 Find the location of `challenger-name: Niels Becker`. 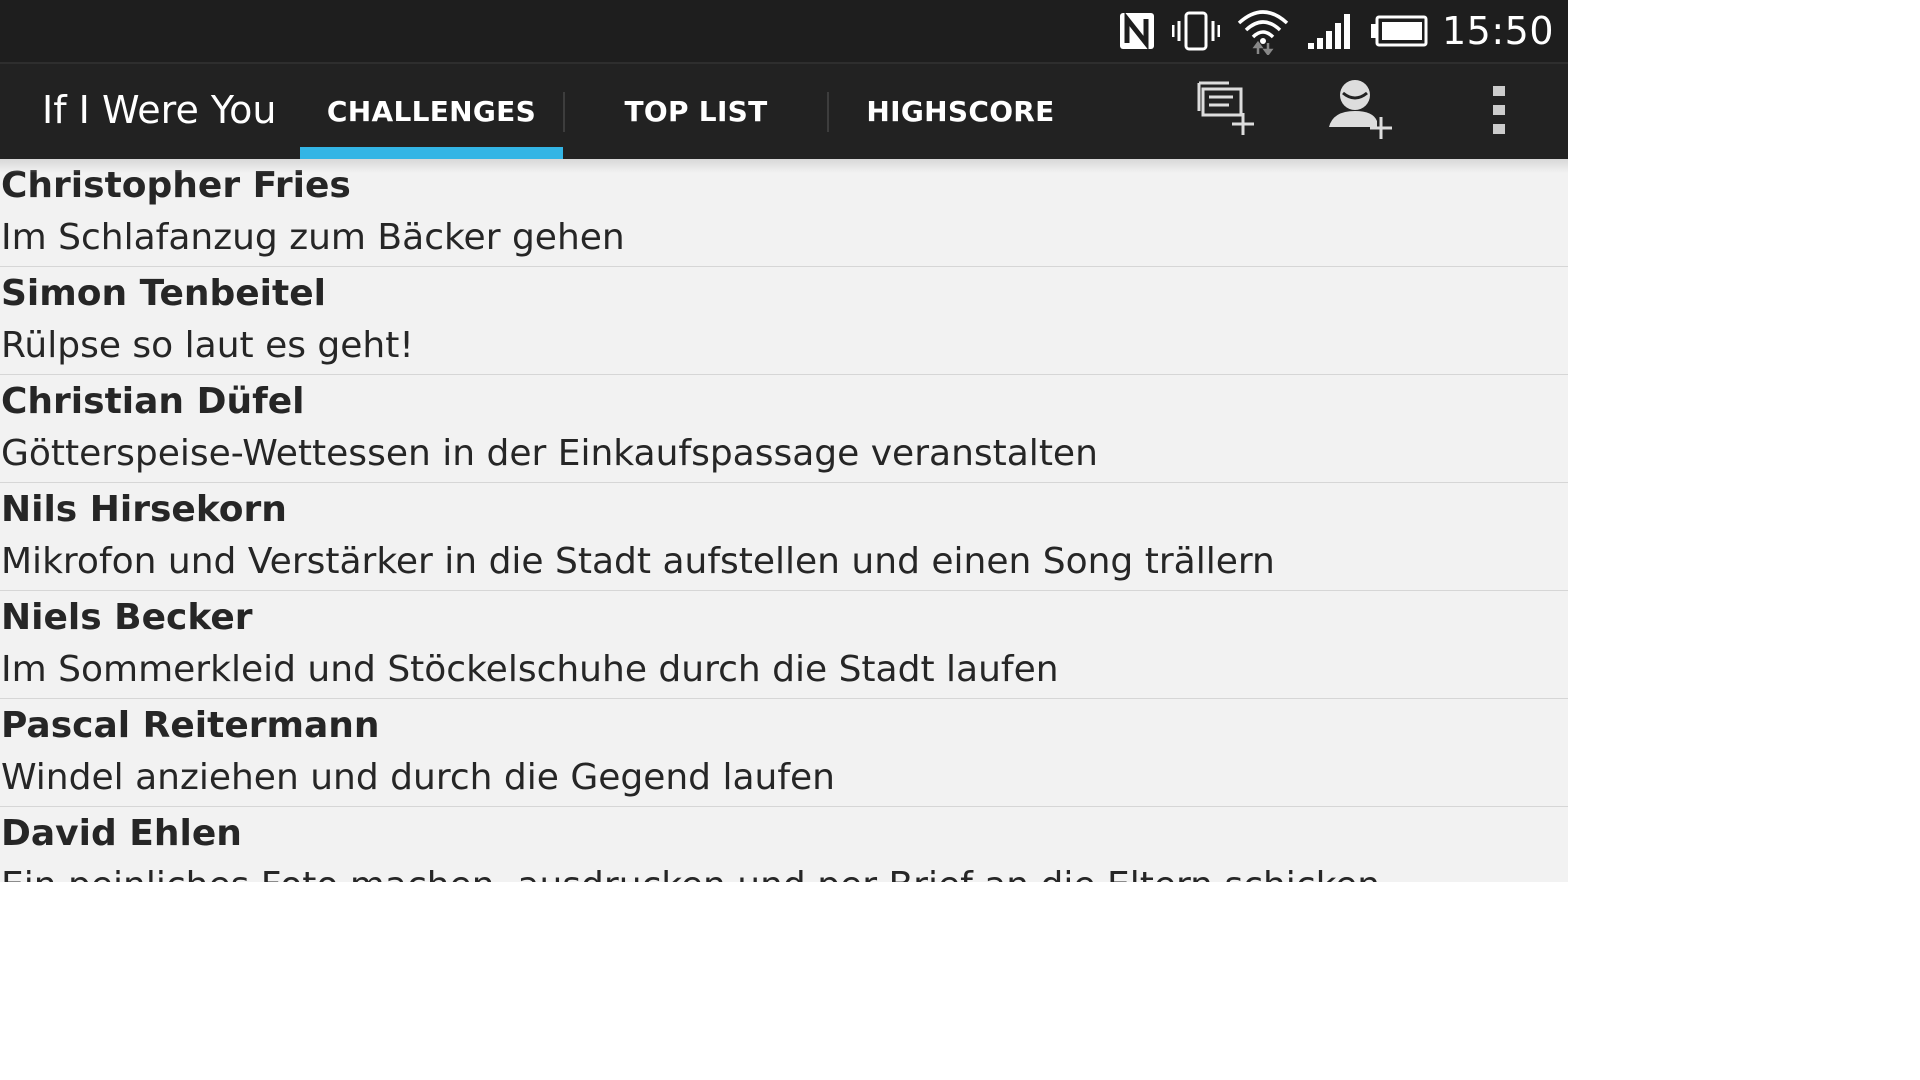

challenger-name: Niels Becker is located at coordinates (127, 617).